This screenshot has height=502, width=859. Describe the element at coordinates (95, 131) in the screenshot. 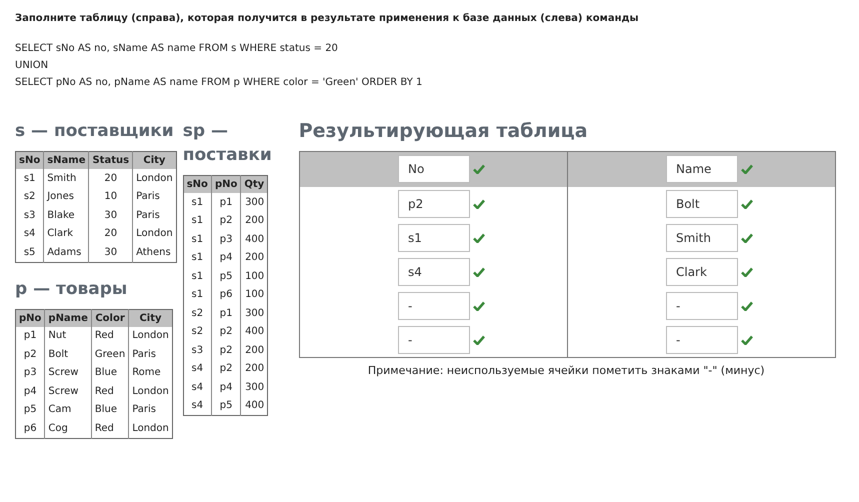

I see `table-title: s — поставщики` at that location.